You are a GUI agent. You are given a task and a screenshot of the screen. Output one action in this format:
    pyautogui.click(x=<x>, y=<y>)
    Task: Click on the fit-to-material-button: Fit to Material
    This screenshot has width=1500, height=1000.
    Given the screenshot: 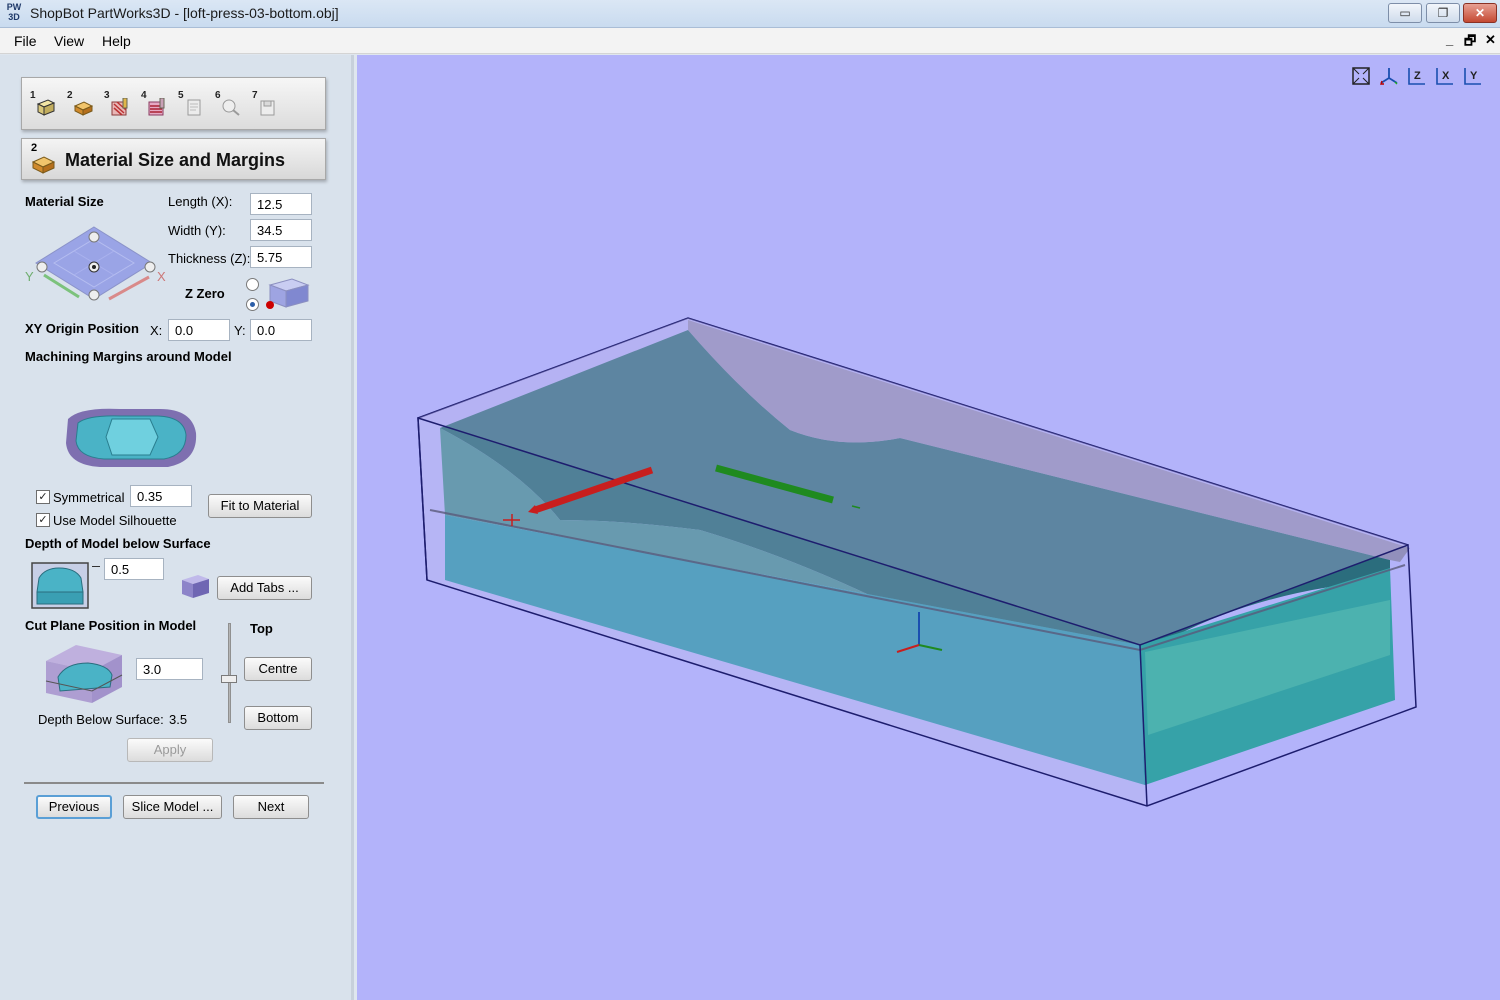 What is the action you would take?
    pyautogui.click(x=260, y=506)
    